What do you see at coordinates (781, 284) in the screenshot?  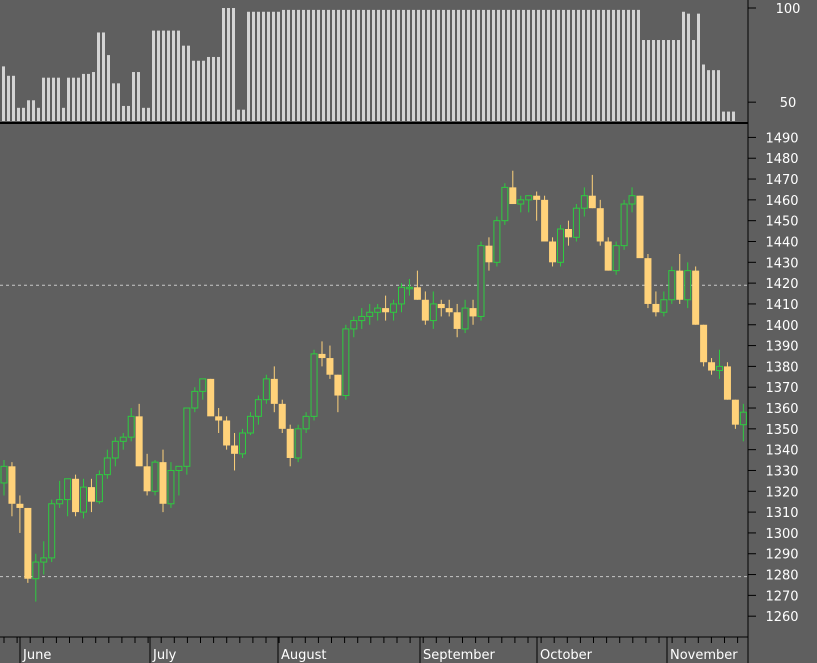 I see `price-tick-label: 1420` at bounding box center [781, 284].